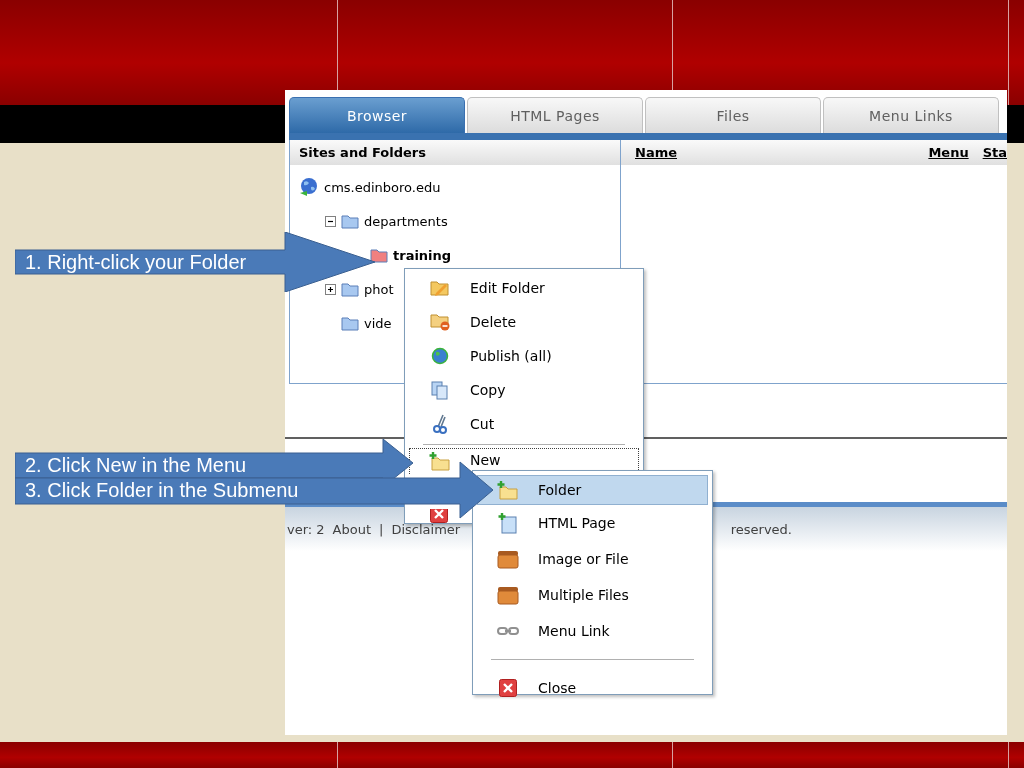 The width and height of the screenshot is (1024, 768). Describe the element at coordinates (592, 559) in the screenshot. I see `menu-item: Image or File` at that location.